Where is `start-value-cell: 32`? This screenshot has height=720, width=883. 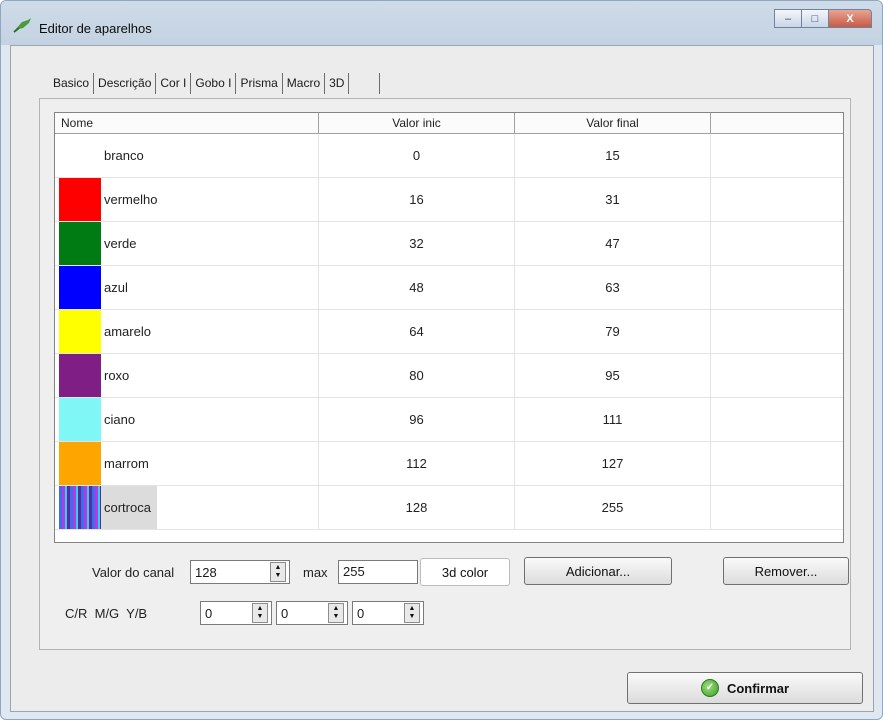
start-value-cell: 32 is located at coordinates (417, 243).